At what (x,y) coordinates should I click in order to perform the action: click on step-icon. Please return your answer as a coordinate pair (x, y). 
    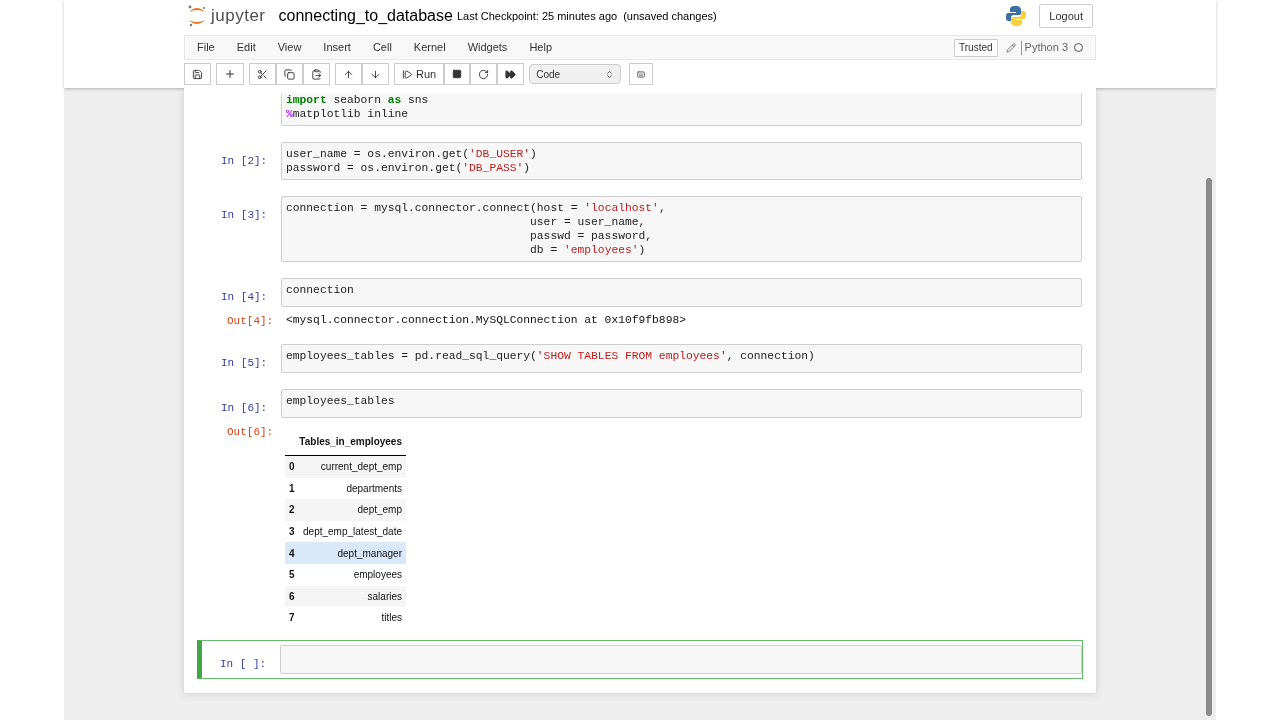
    Looking at the image, I should click on (407, 74).